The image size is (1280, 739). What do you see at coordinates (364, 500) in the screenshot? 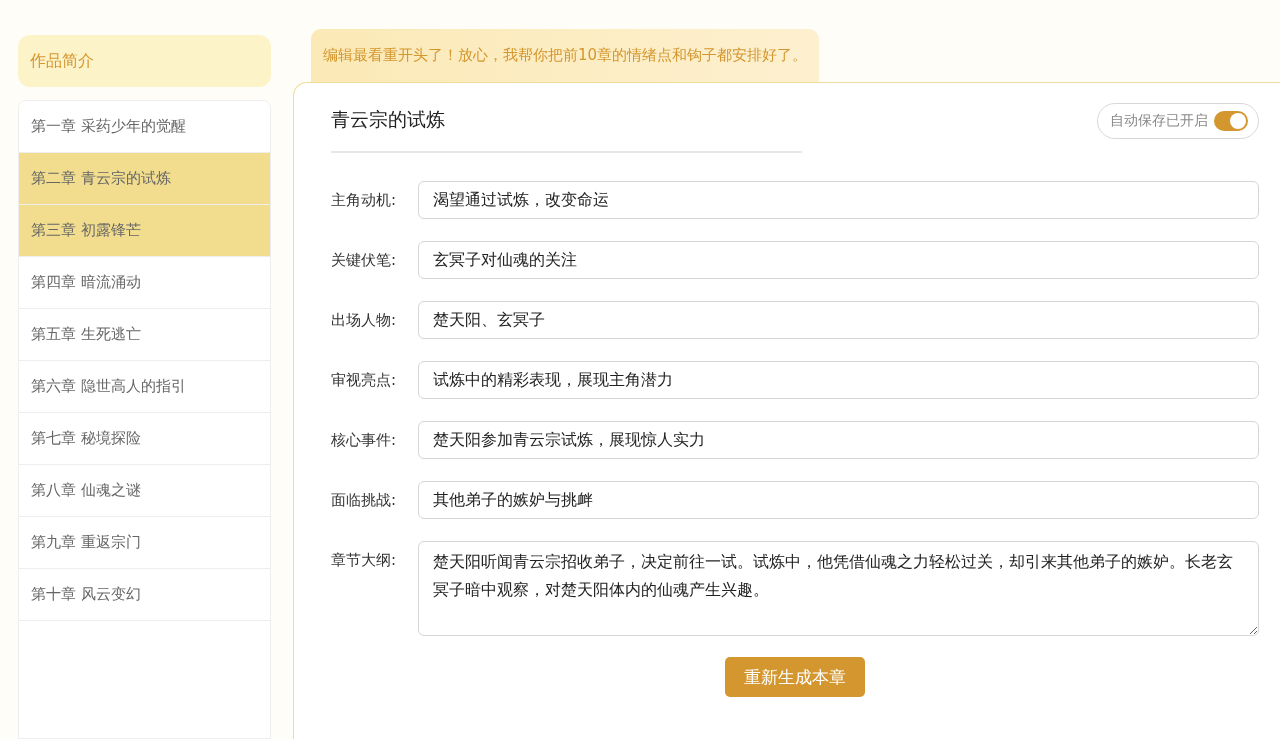
I see `field-label: 面临挑战:` at bounding box center [364, 500].